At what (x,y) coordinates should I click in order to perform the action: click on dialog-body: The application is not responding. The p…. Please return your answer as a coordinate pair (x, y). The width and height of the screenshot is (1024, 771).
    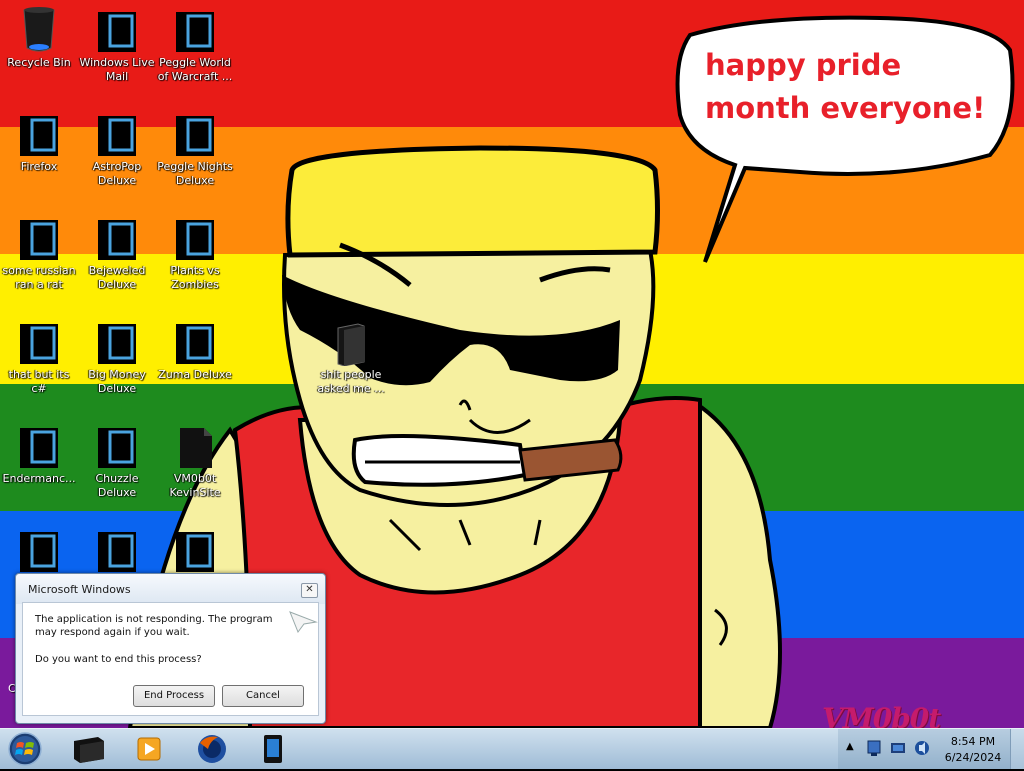
    Looking at the image, I should click on (170, 659).